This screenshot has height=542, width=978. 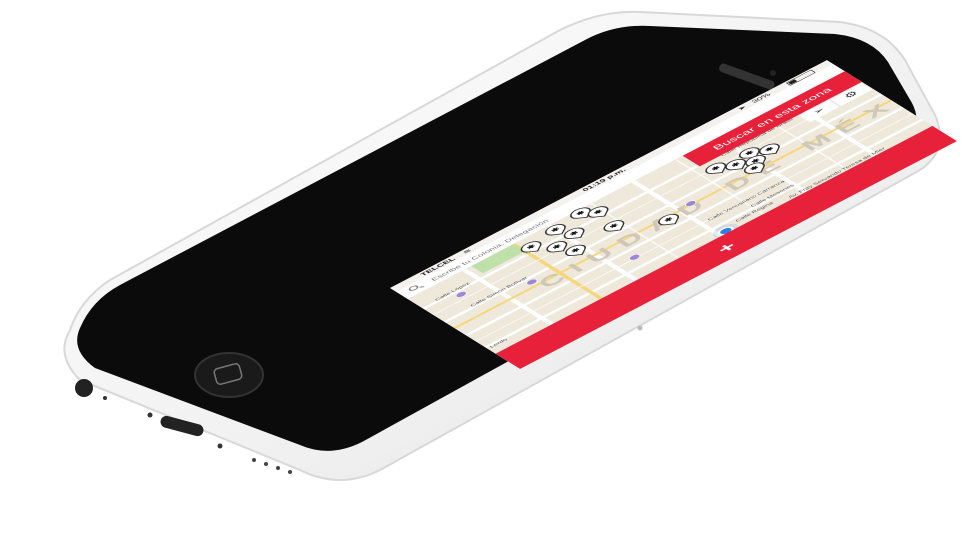 I want to click on front-camera, so click(x=773, y=73).